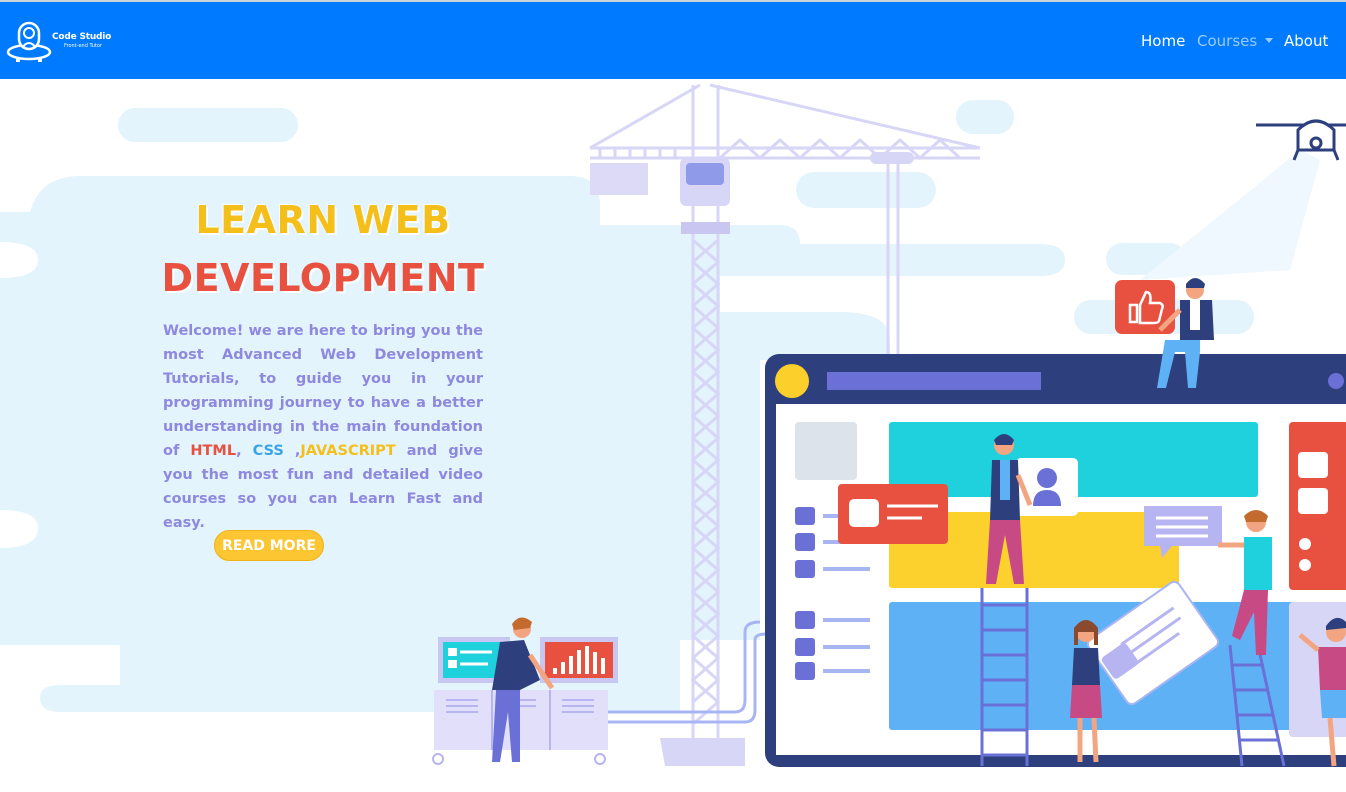 The height and width of the screenshot is (792, 1346). Describe the element at coordinates (1306, 41) in the screenshot. I see `nav-about: About` at that location.